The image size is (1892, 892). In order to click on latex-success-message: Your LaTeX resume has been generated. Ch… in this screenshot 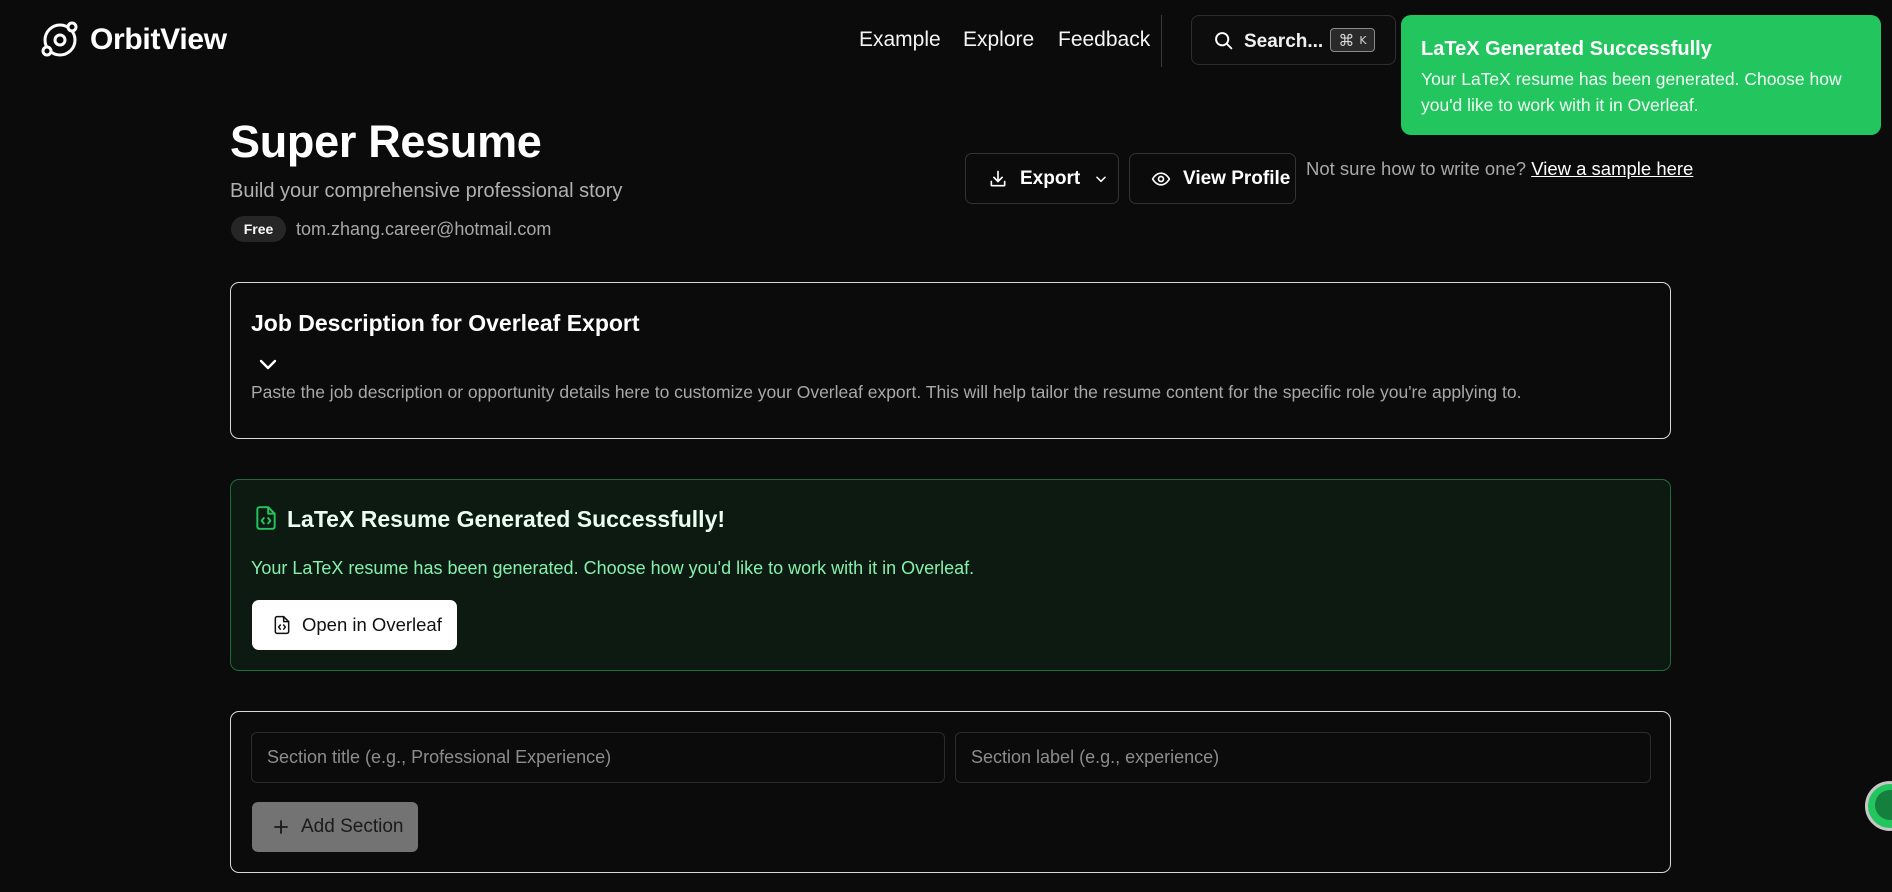, I will do `click(613, 568)`.